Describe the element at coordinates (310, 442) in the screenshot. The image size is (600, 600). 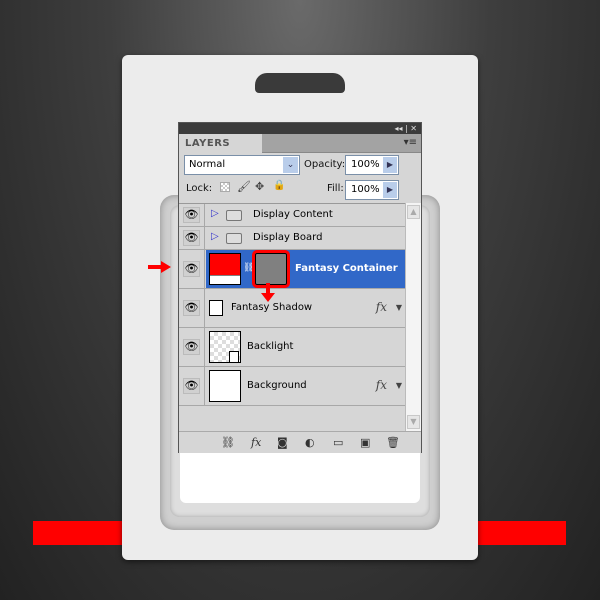
I see `adjustment-icon: ◐` at that location.